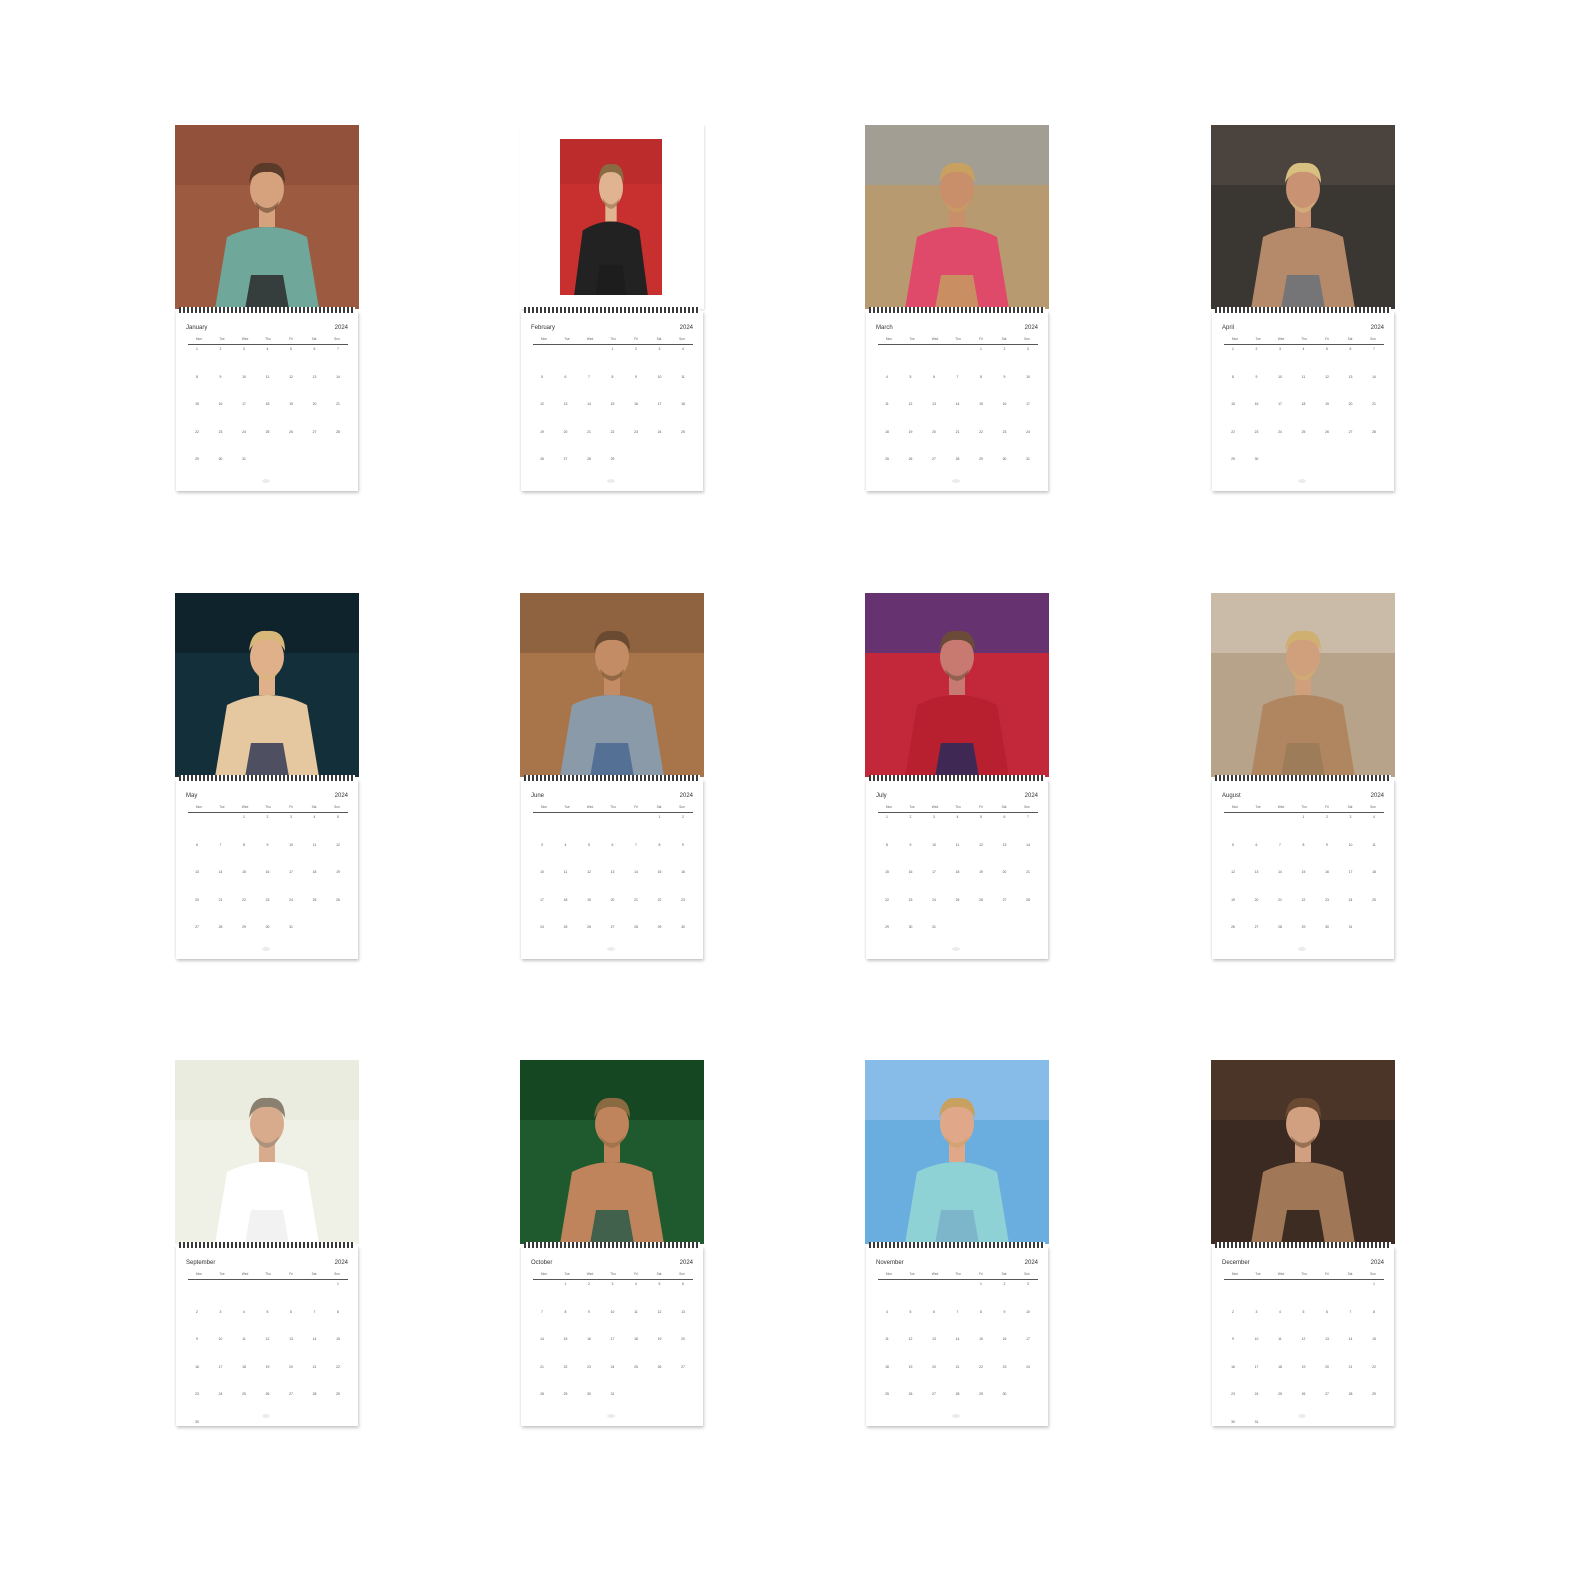 The image size is (1588, 1588). I want to click on day-number: 14, so click(220, 872).